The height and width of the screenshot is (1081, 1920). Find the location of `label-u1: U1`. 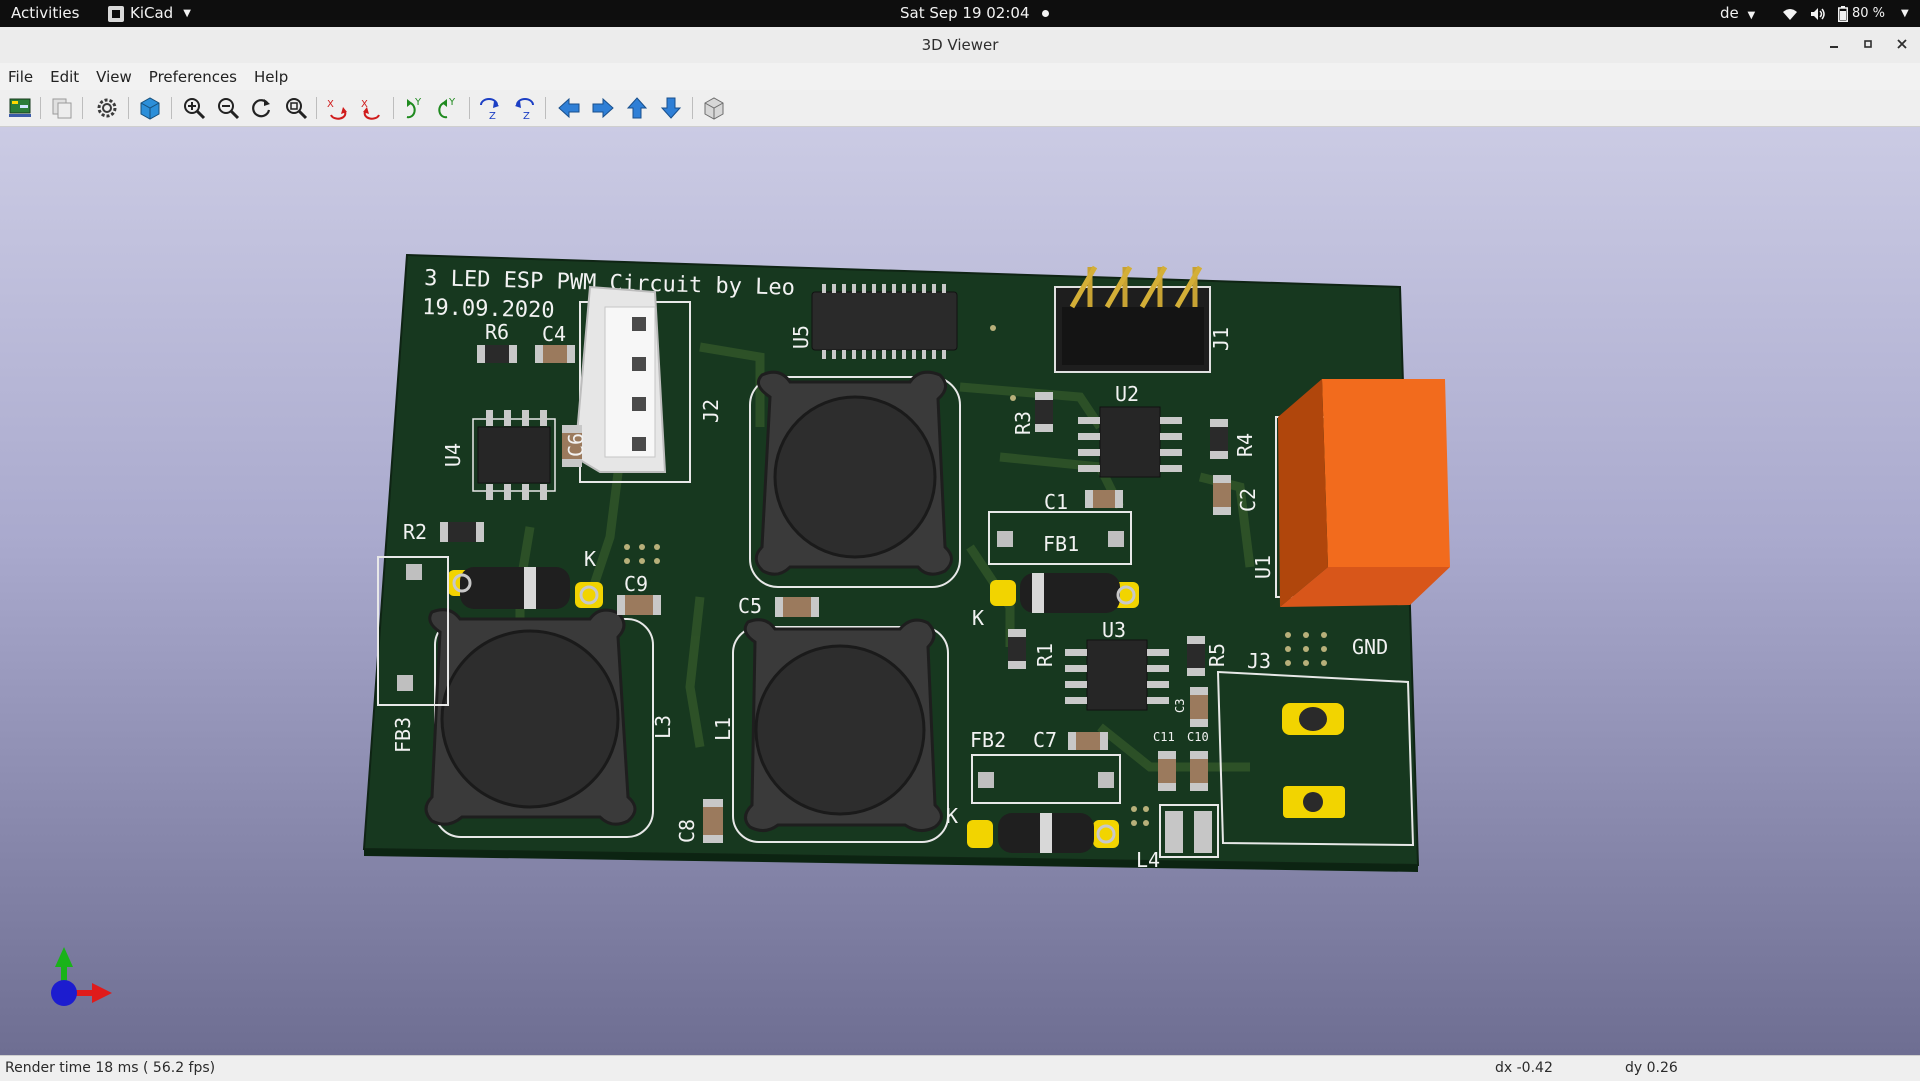

label-u1: U1 is located at coordinates (1263, 567).